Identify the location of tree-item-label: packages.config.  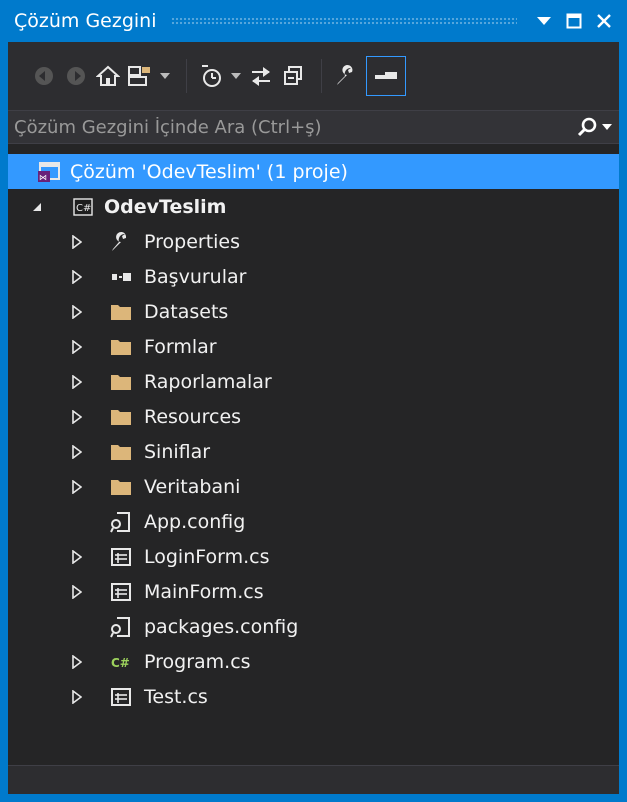
(221, 626).